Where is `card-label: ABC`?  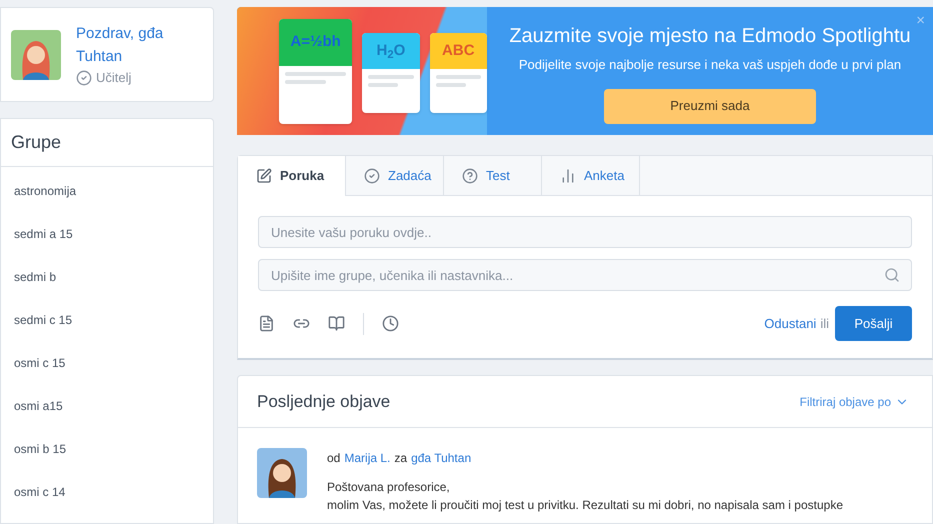
card-label: ABC is located at coordinates (458, 50).